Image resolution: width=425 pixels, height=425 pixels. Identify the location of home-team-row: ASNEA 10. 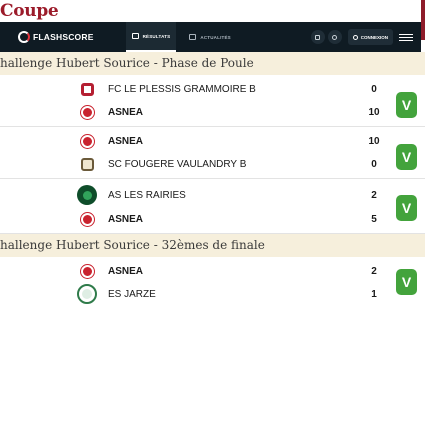
(195, 141).